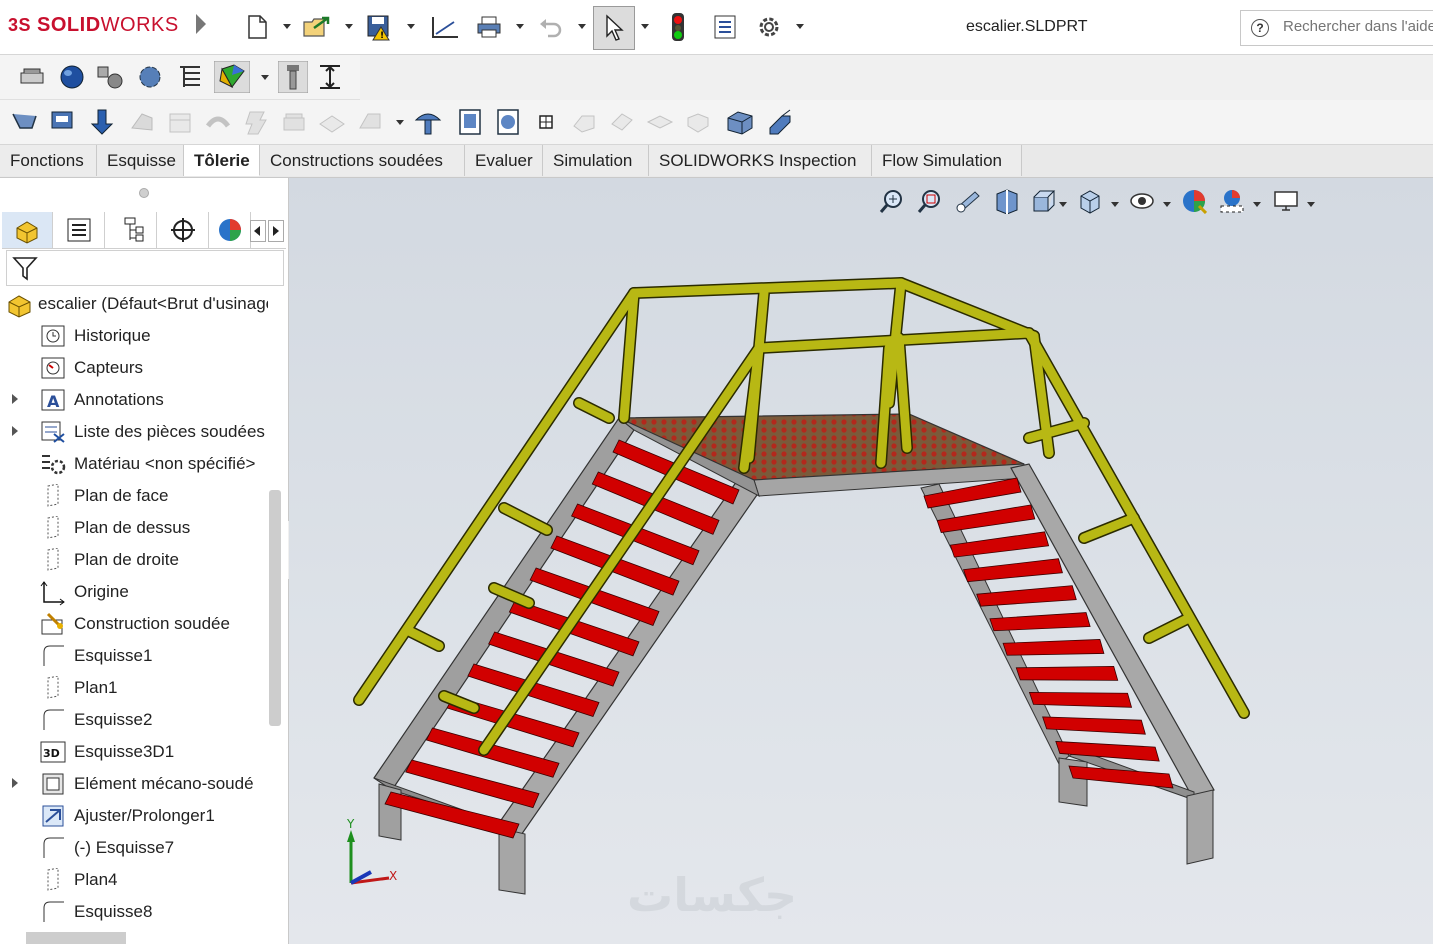 This screenshot has width=1433, height=944. What do you see at coordinates (232, 77) in the screenshot?
I see `display-style-icon` at bounding box center [232, 77].